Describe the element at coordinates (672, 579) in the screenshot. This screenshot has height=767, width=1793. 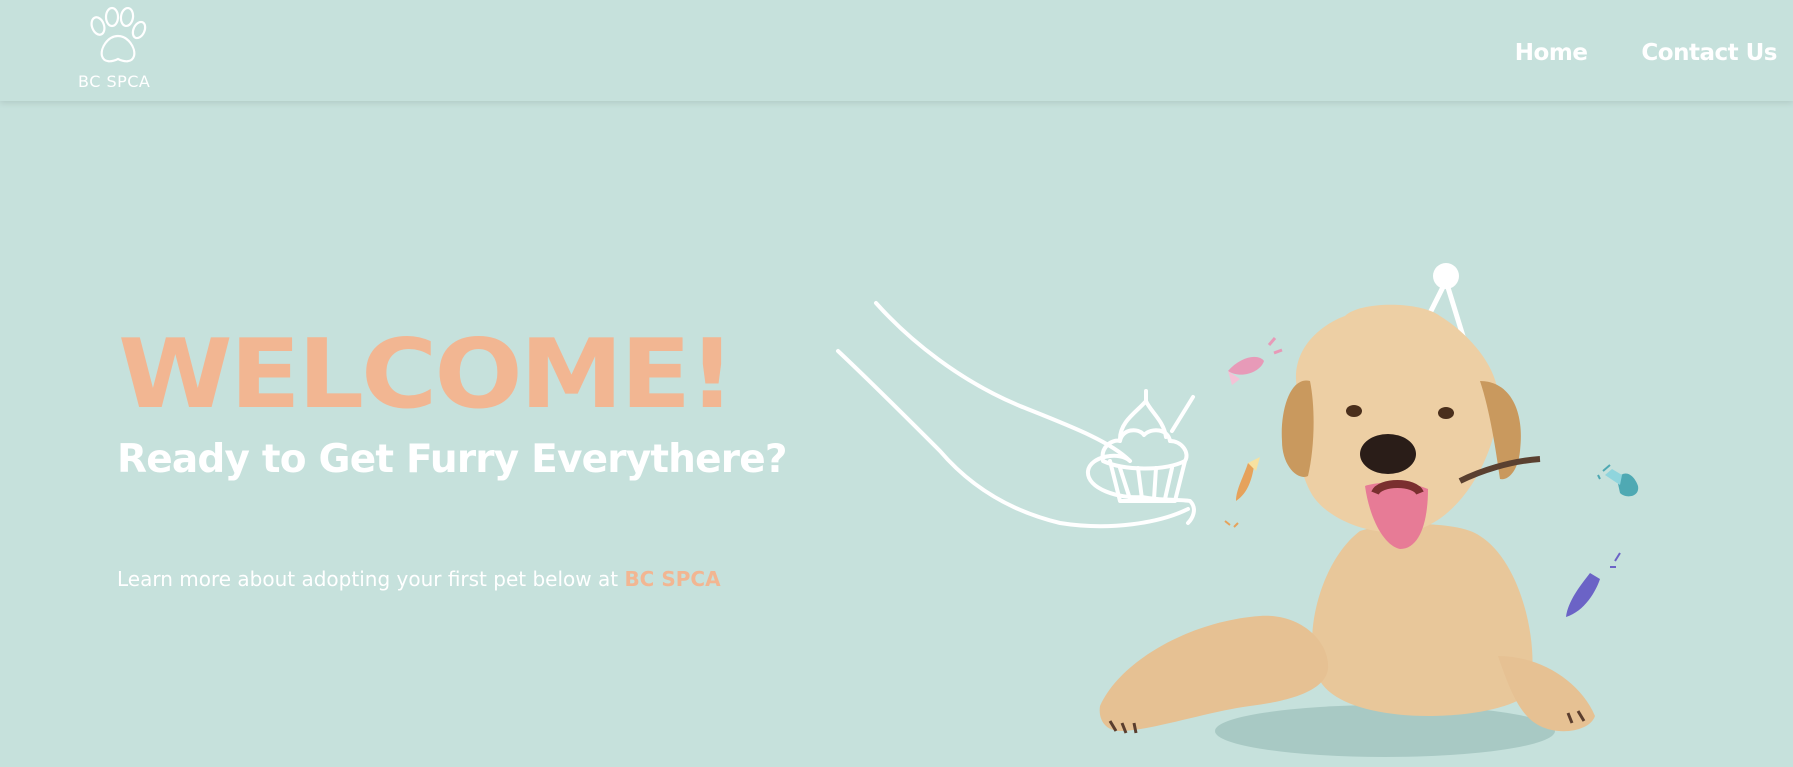
I see `bc-spca-link: BC SPCA` at that location.